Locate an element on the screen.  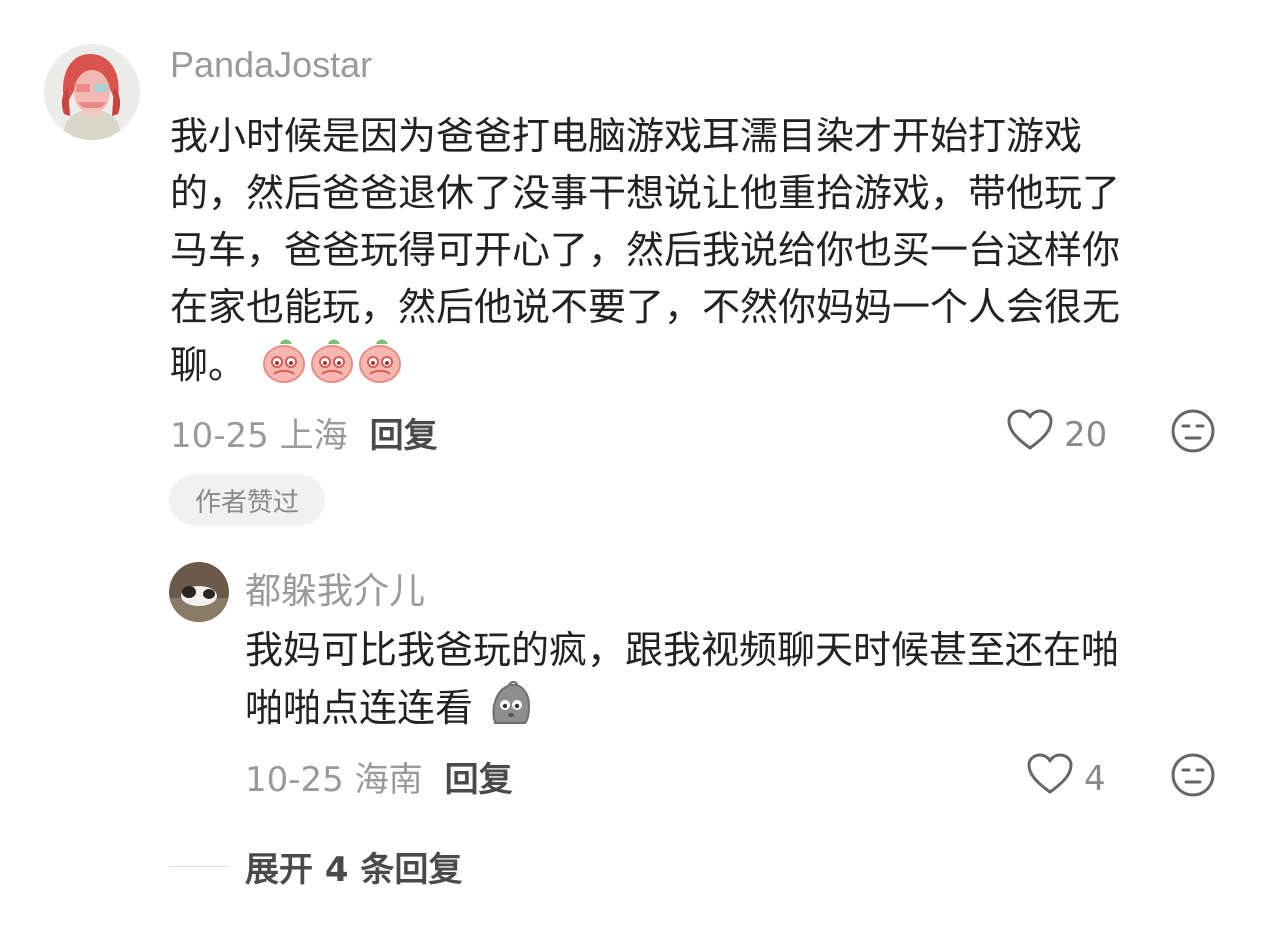
author-liked-badge: 作者赞过 is located at coordinates (247, 500).